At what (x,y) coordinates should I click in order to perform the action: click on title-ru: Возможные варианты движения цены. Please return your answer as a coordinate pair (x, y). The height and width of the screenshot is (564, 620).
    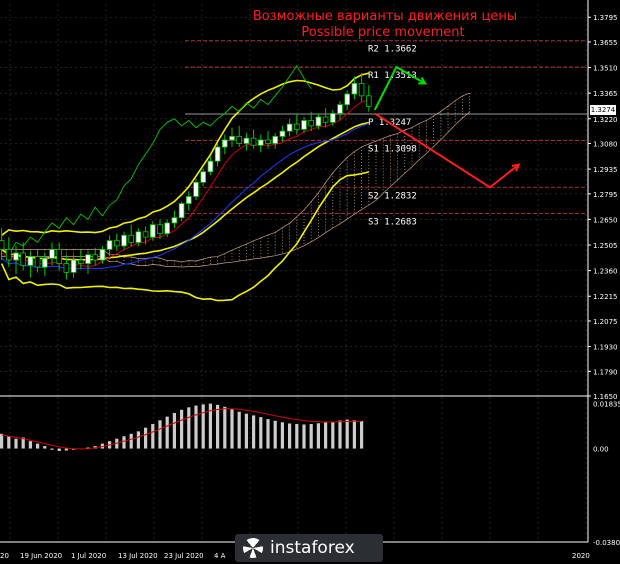
    Looking at the image, I should click on (385, 16).